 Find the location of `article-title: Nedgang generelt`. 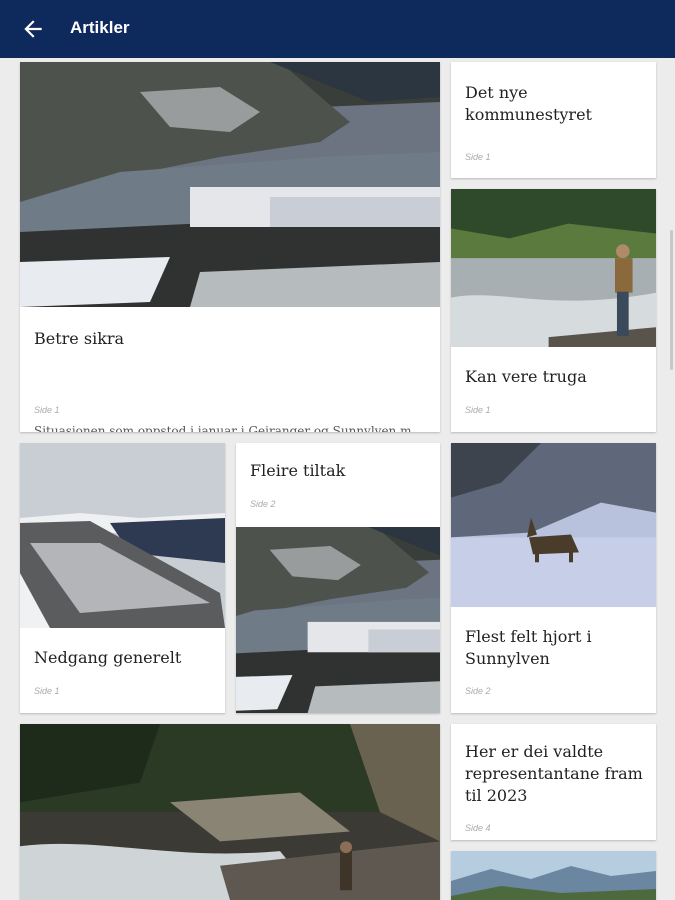

article-title: Nedgang generelt is located at coordinates (108, 657).